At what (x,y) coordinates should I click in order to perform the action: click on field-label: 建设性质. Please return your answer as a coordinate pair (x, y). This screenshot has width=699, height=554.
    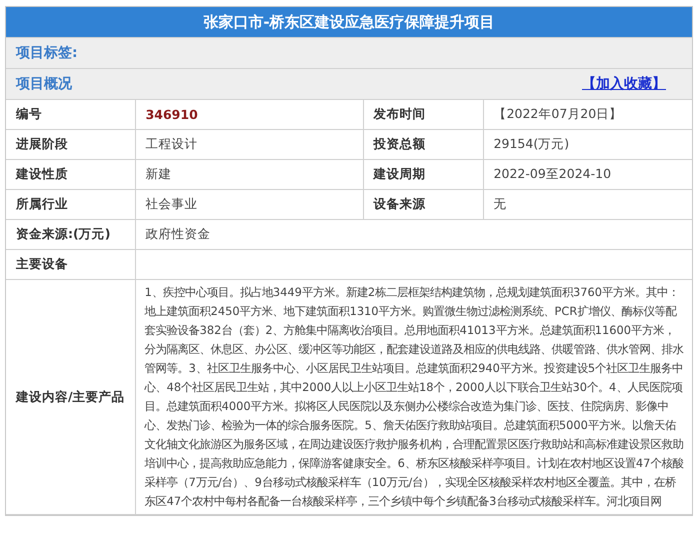
    Looking at the image, I should click on (71, 175).